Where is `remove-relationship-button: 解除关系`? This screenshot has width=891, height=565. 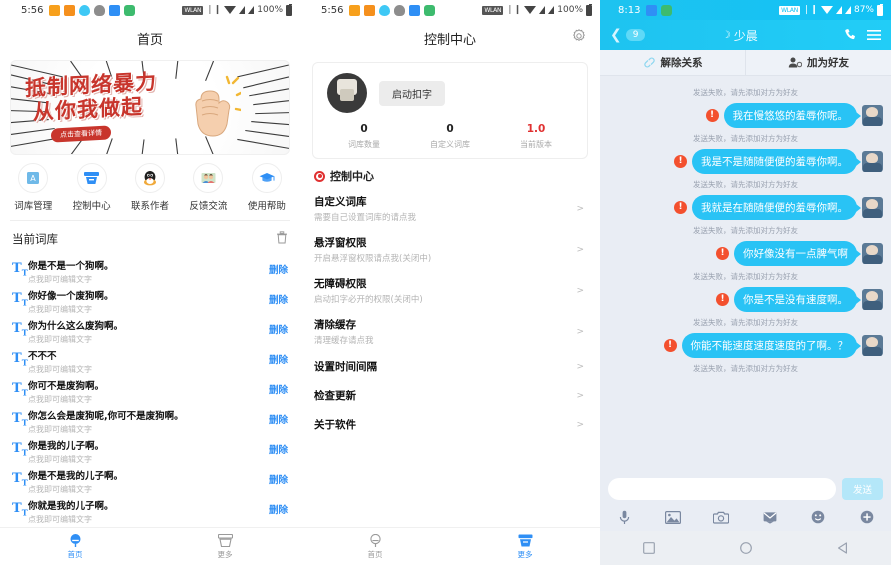
remove-relationship-button: 解除关系 is located at coordinates (672, 62).